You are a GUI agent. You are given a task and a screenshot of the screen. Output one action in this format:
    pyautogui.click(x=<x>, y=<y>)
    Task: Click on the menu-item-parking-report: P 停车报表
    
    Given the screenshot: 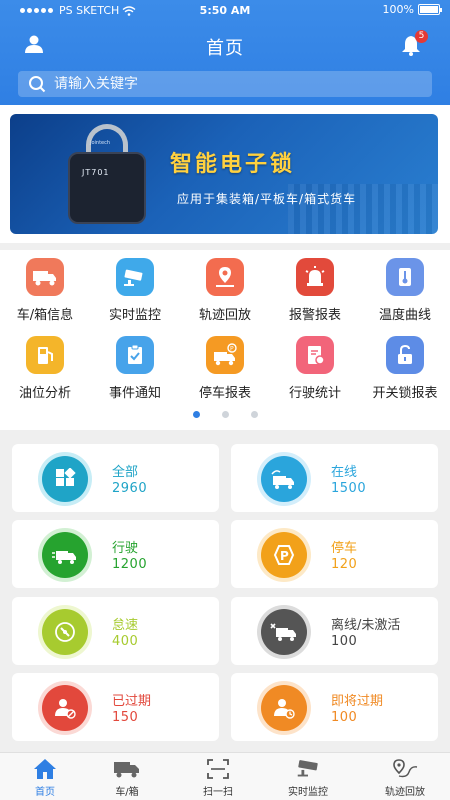 What is the action you would take?
    pyautogui.click(x=225, y=373)
    